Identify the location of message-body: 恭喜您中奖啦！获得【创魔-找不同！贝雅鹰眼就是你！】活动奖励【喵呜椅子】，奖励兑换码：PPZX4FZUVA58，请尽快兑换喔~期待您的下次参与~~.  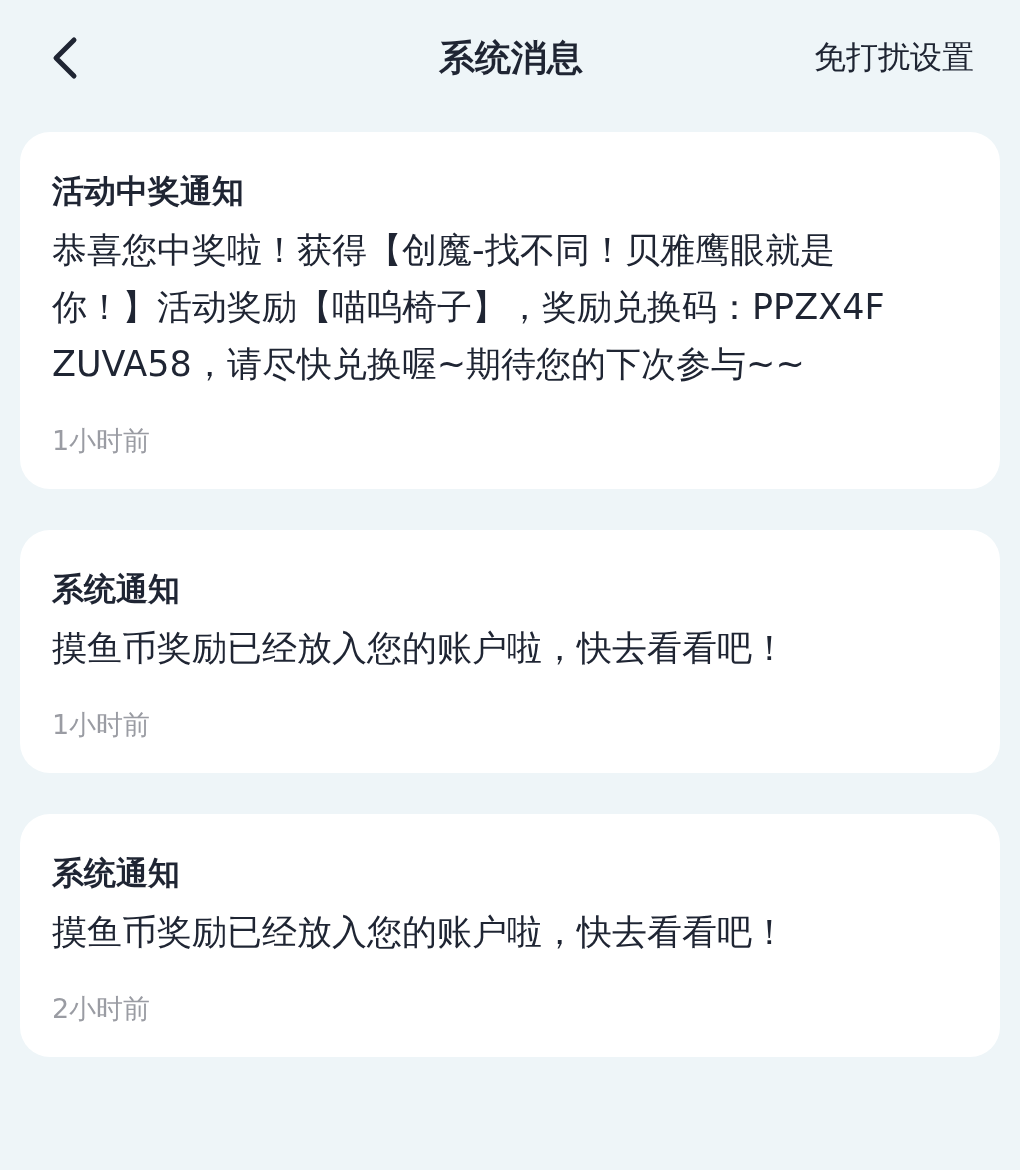
(469, 307).